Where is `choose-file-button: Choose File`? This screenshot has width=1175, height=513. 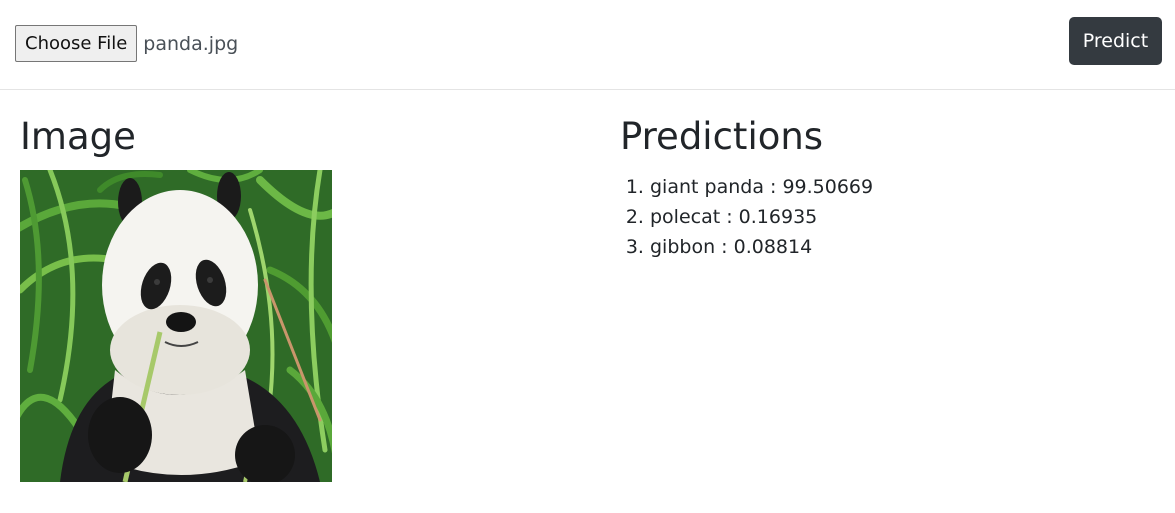
choose-file-button: Choose File is located at coordinates (76, 43).